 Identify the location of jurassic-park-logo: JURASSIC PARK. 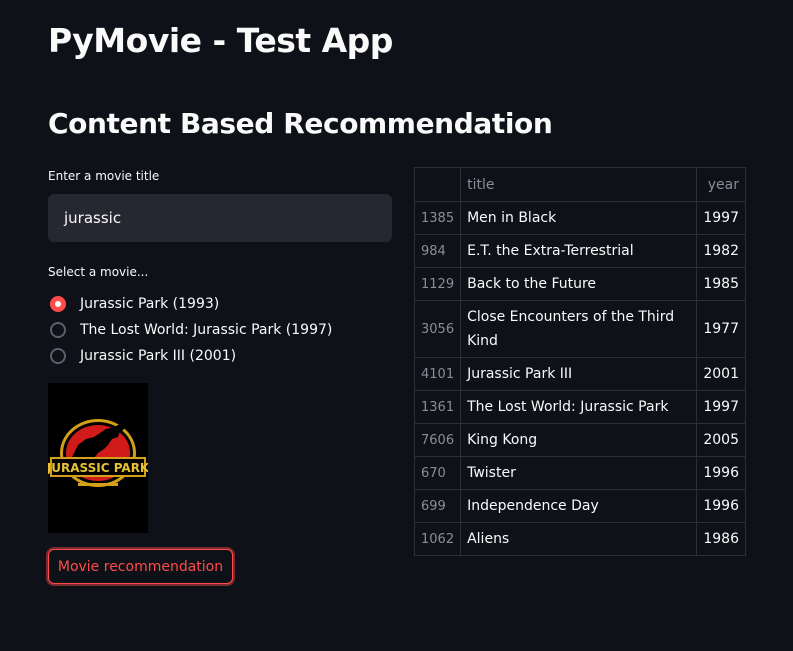
(98, 458).